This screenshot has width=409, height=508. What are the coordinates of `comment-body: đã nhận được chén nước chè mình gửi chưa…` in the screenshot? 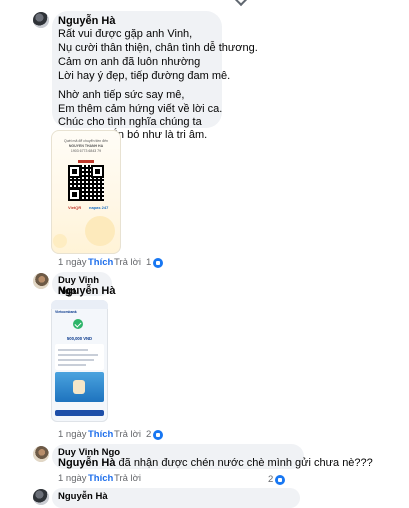 It's located at (244, 463).